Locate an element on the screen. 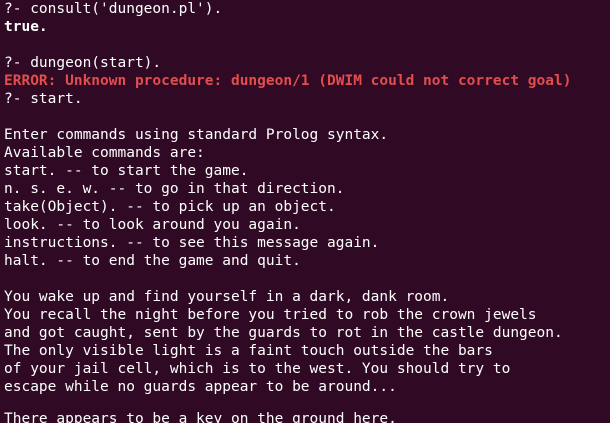 The width and height of the screenshot is (610, 423). terminal-line: start. -- to start the game. is located at coordinates (126, 171).